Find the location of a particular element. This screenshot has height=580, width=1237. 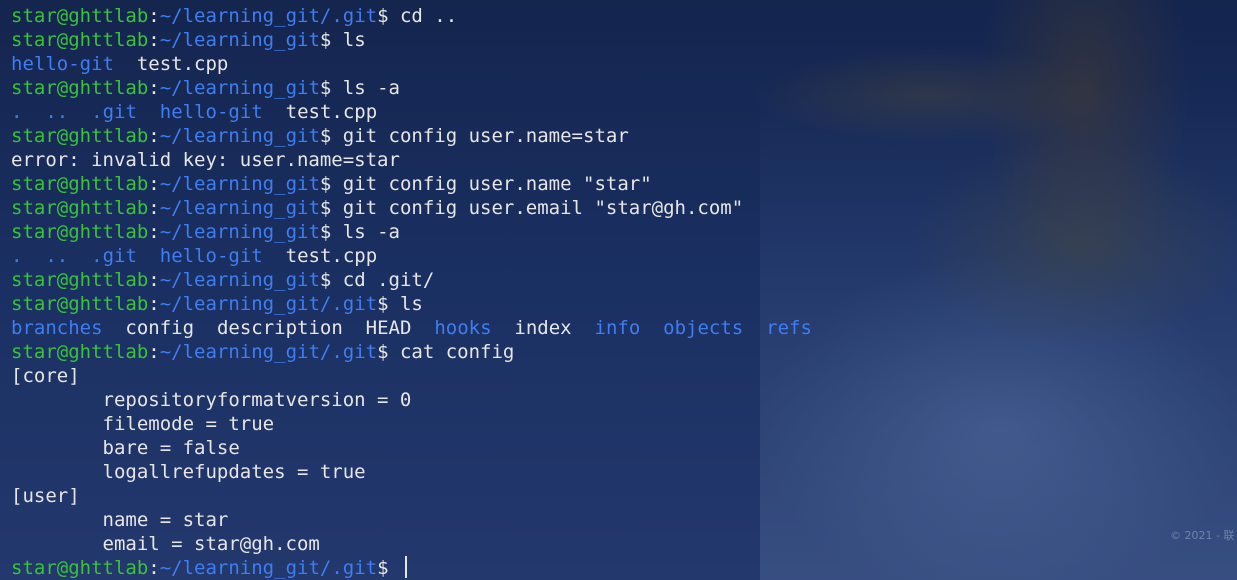

file-entry: config is located at coordinates (160, 328).